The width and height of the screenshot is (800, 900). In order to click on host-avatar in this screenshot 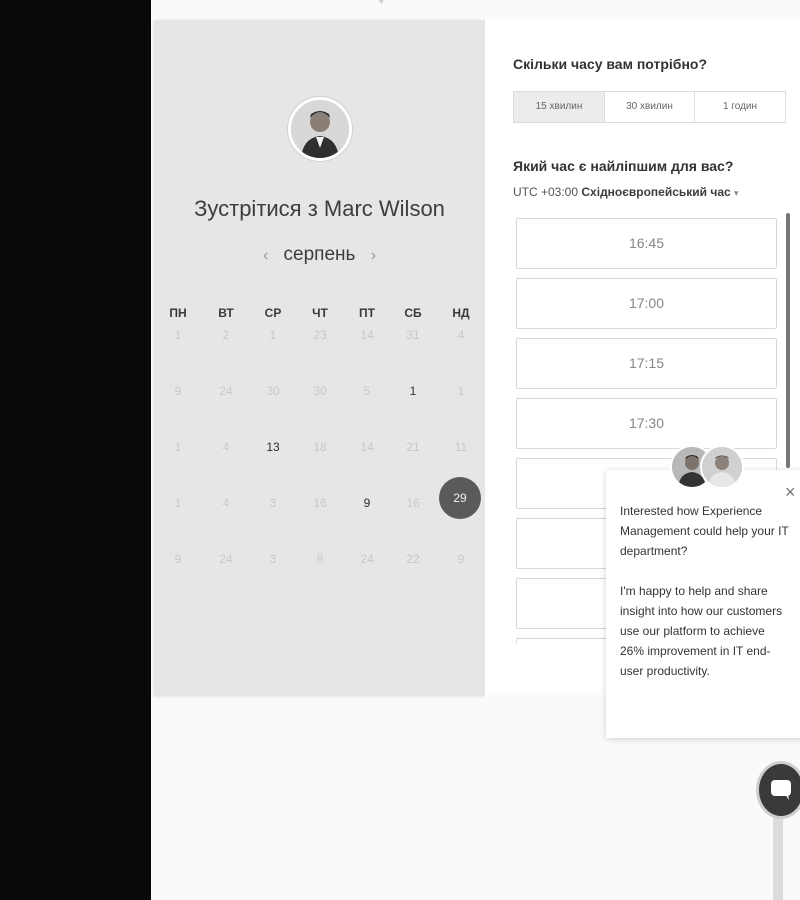, I will do `click(320, 129)`.